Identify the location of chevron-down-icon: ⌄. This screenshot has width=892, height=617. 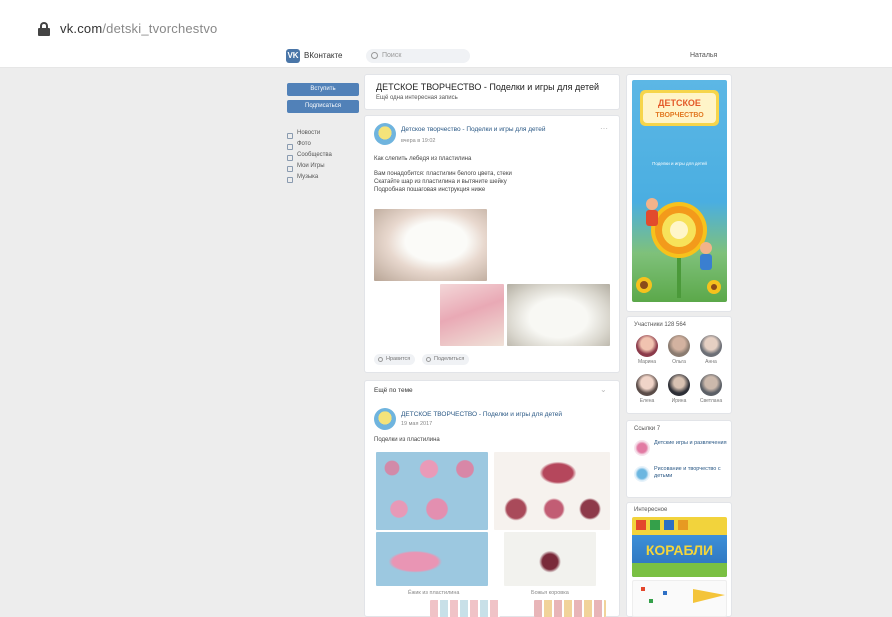
(603, 389).